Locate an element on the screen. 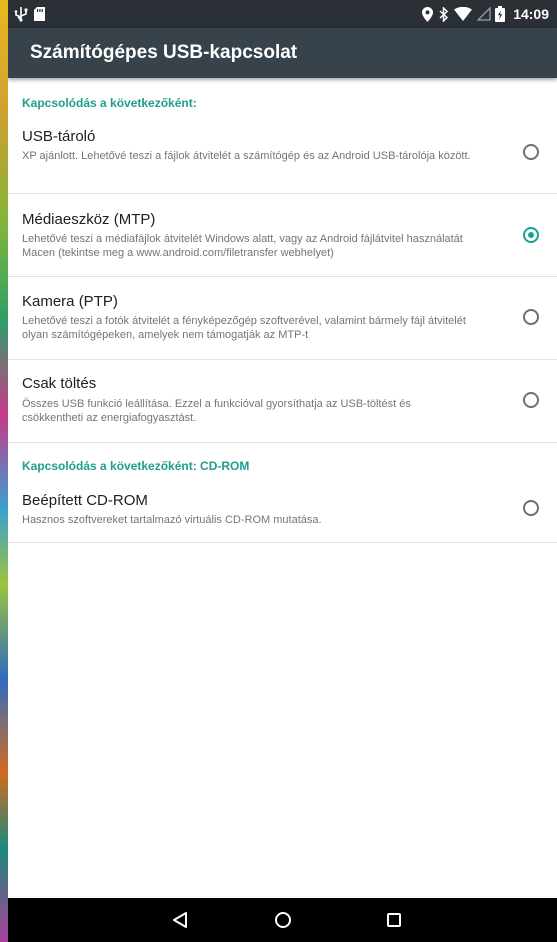 Image resolution: width=557 pixels, height=942 pixels. home-icon is located at coordinates (283, 920).